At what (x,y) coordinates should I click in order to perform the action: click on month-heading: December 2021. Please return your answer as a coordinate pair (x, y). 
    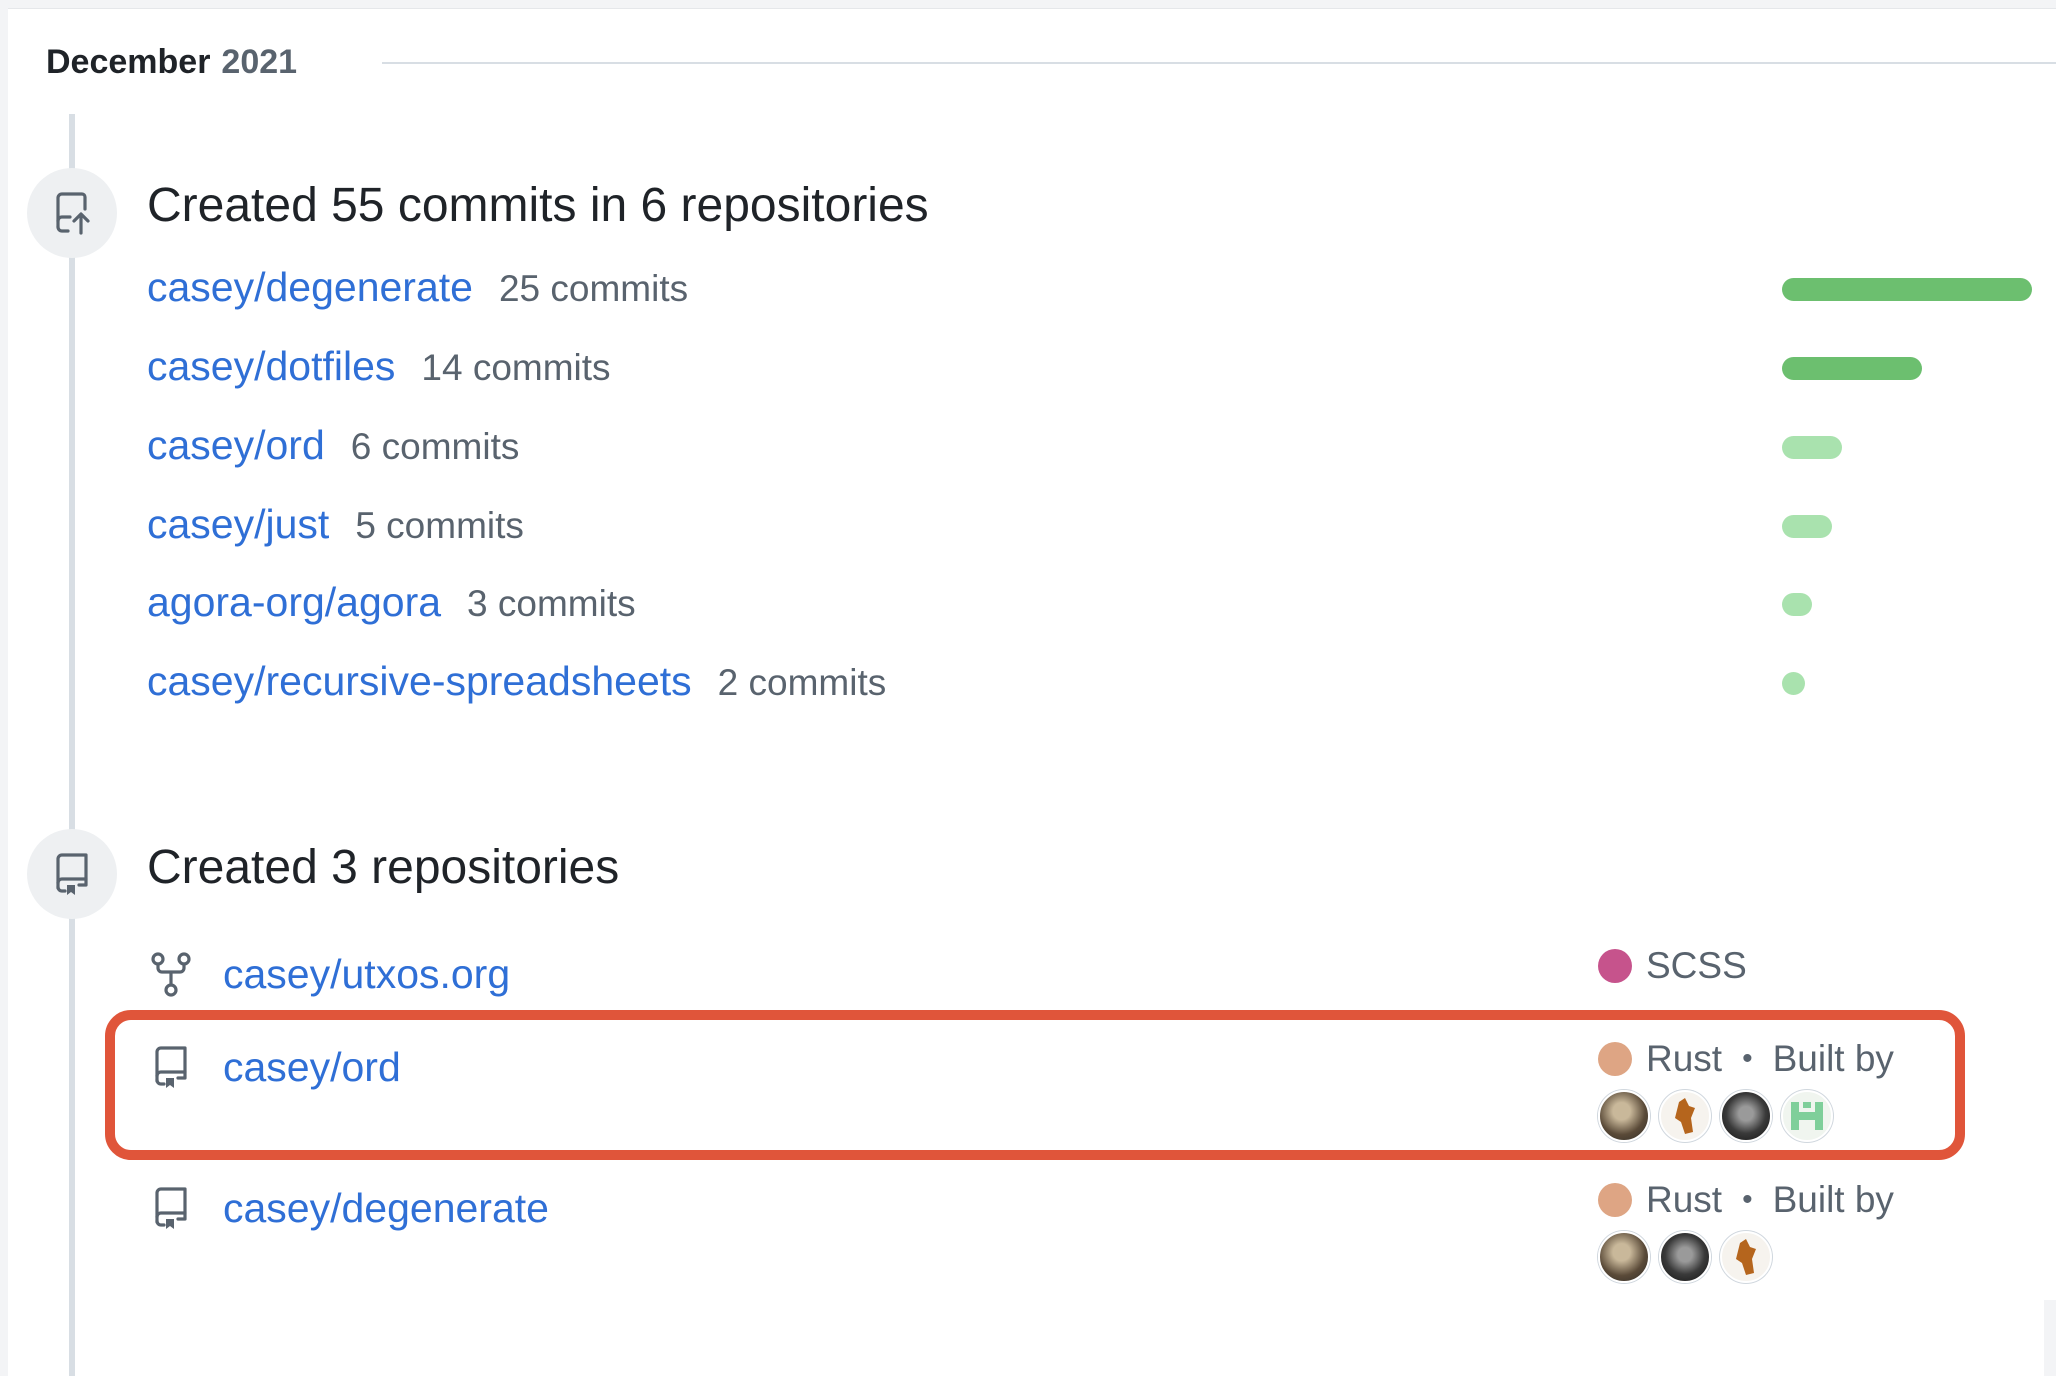
    Looking at the image, I should click on (171, 62).